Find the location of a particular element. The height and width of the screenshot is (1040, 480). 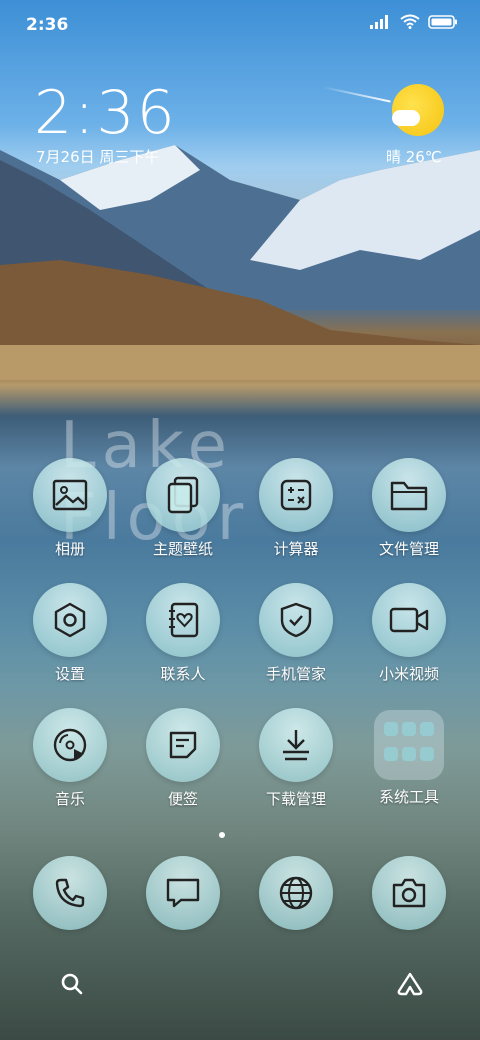

calculator-icon is located at coordinates (296, 495).